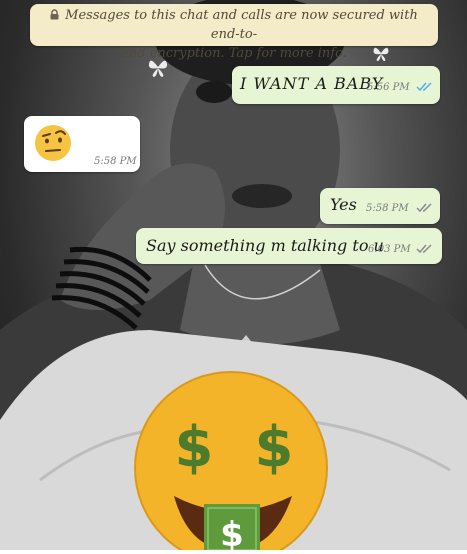 The image size is (467, 554). What do you see at coordinates (389, 249) in the screenshot?
I see `message-time: 6:03 PM` at bounding box center [389, 249].